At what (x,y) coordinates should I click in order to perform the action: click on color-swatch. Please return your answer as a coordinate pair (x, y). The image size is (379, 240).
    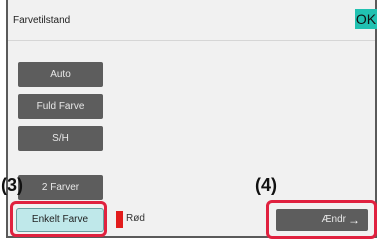
    Looking at the image, I should click on (119, 219).